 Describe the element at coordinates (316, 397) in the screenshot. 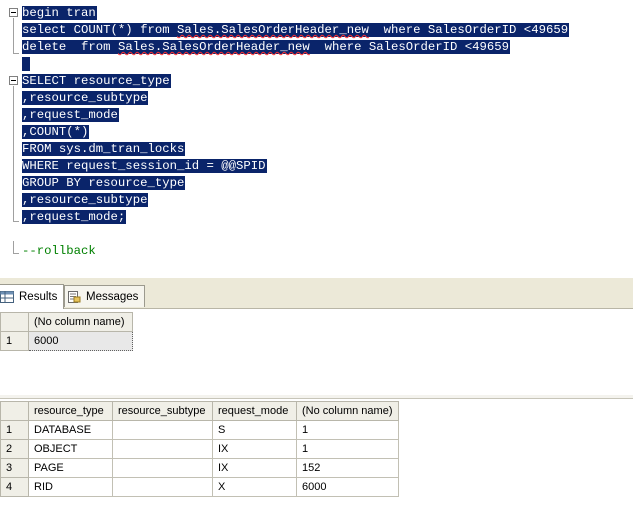

I see `grid-splitter` at that location.